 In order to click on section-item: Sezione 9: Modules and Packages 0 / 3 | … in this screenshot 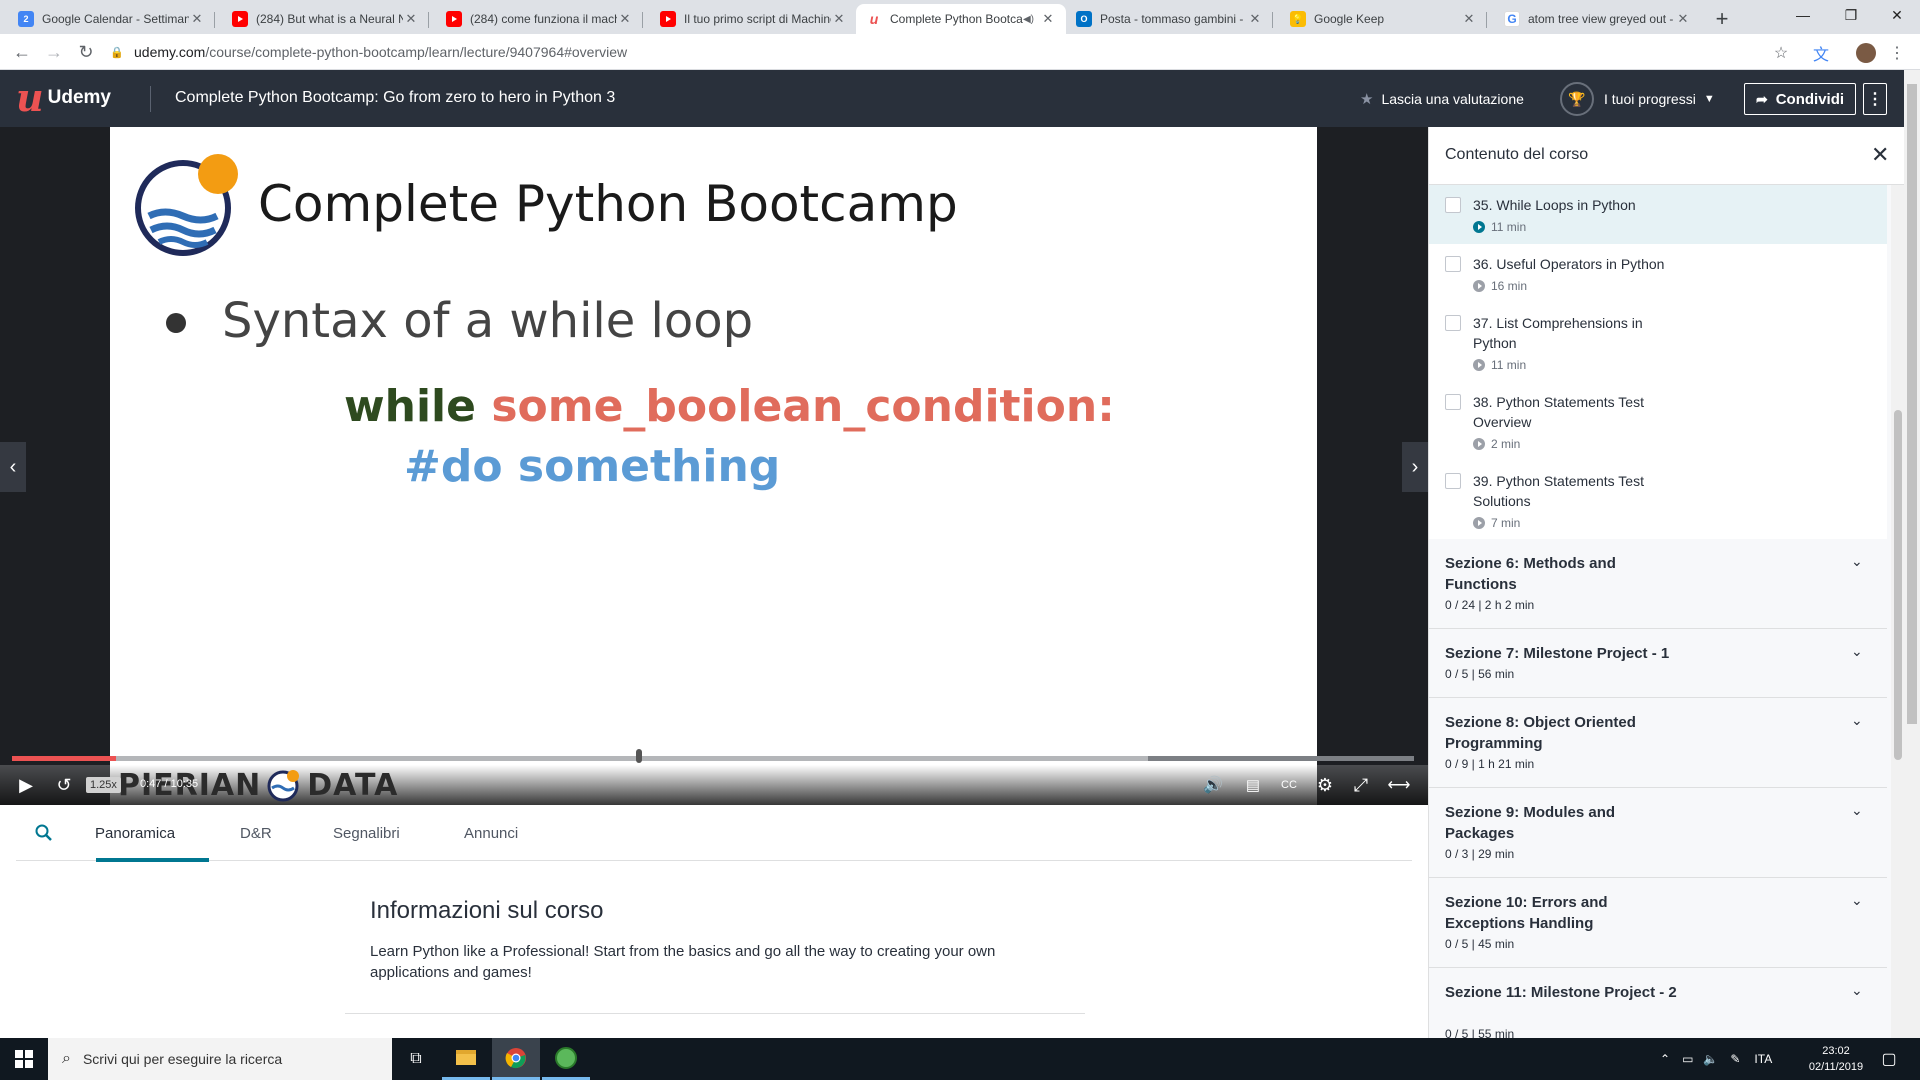, I will do `click(1658, 833)`.